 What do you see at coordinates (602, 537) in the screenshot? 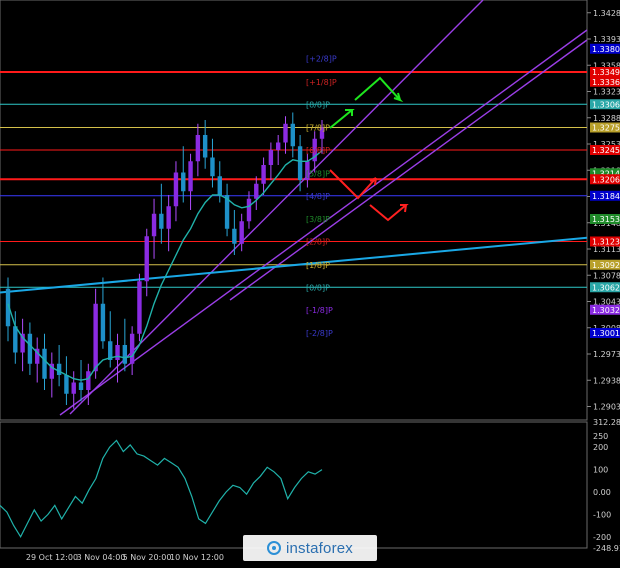
I see `oscillator-tick-label: -200` at bounding box center [602, 537].